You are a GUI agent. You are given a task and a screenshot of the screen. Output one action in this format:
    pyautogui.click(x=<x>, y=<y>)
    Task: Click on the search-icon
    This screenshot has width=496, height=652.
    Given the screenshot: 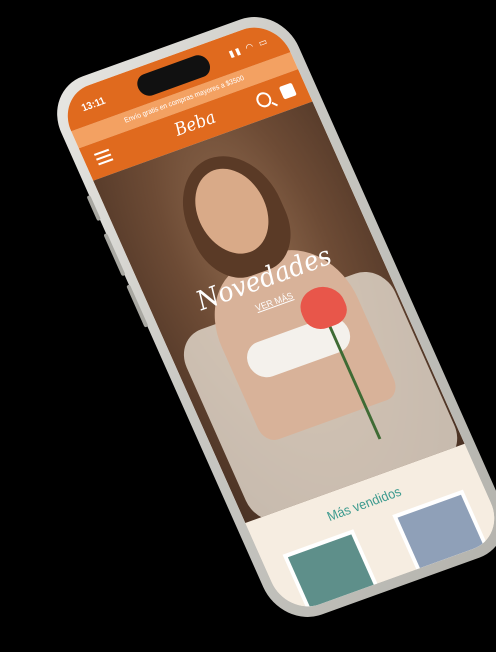 What is the action you would take?
    pyautogui.click(x=263, y=100)
    